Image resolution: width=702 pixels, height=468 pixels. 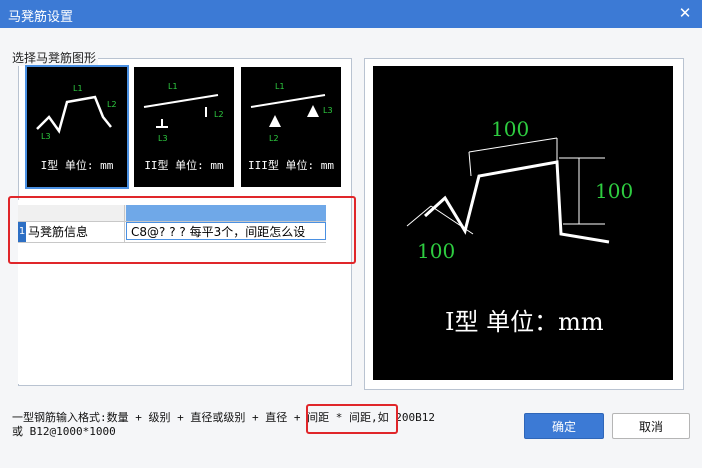 What do you see at coordinates (77, 127) in the screenshot?
I see `shape-thumb-type1: L1 L2 L3 I型 单位: mm` at bounding box center [77, 127].